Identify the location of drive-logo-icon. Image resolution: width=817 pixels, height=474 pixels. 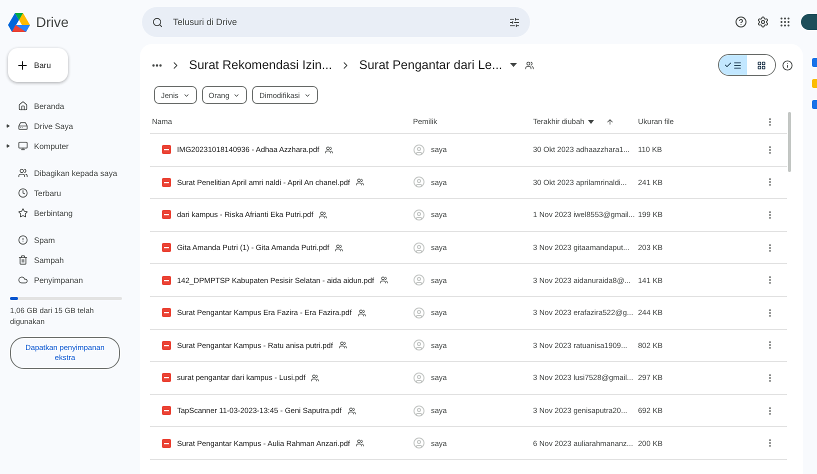
(19, 22).